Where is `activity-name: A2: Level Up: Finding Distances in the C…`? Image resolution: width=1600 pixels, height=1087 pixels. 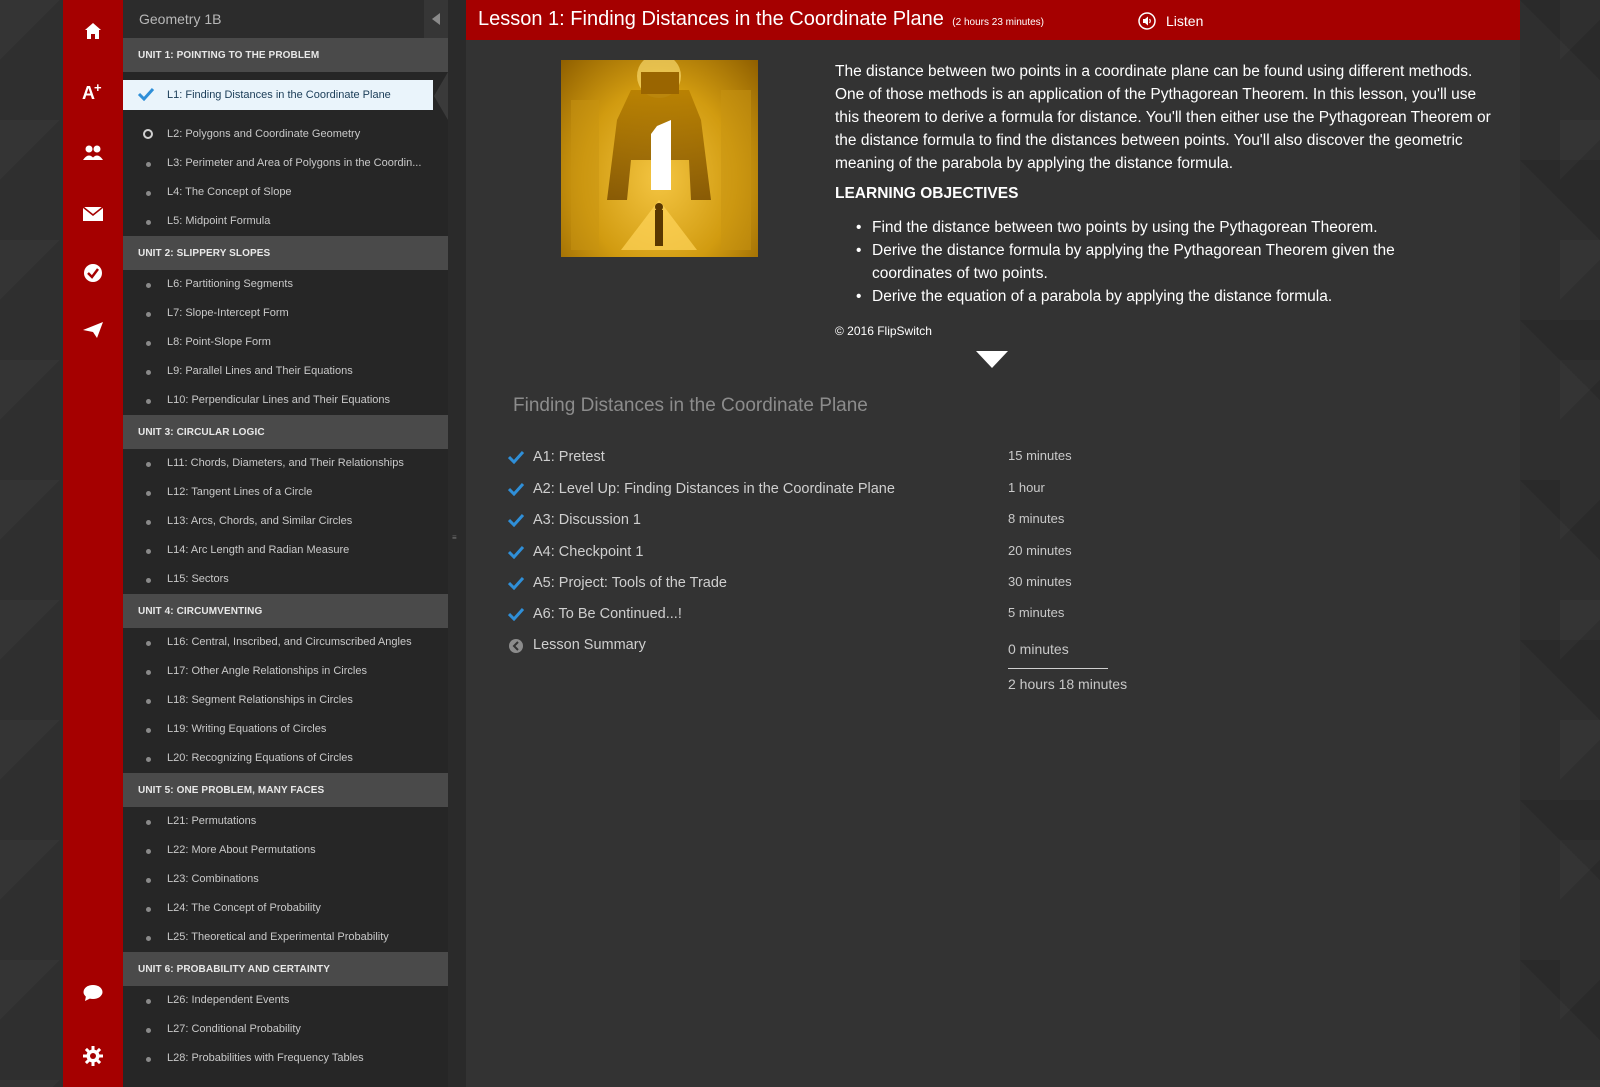
activity-name: A2: Level Up: Finding Distances in the C… is located at coordinates (714, 489).